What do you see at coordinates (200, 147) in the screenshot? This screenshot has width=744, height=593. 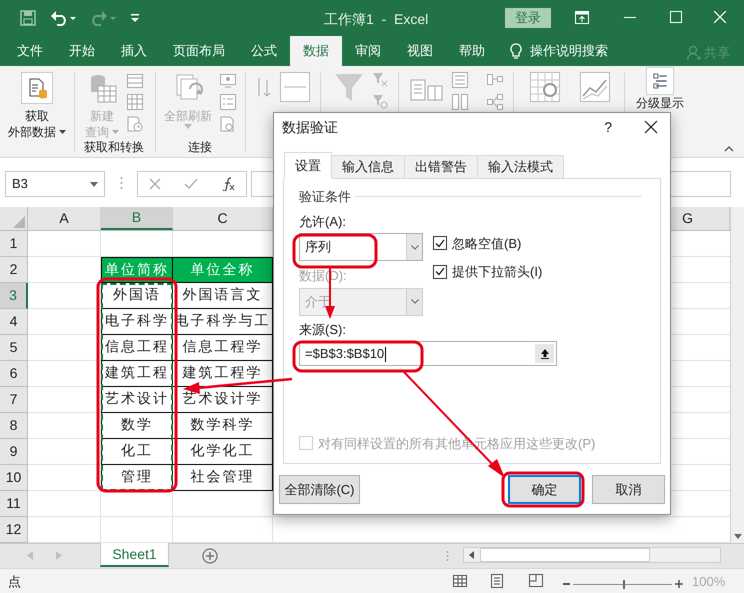 I see `group-label: 连接` at bounding box center [200, 147].